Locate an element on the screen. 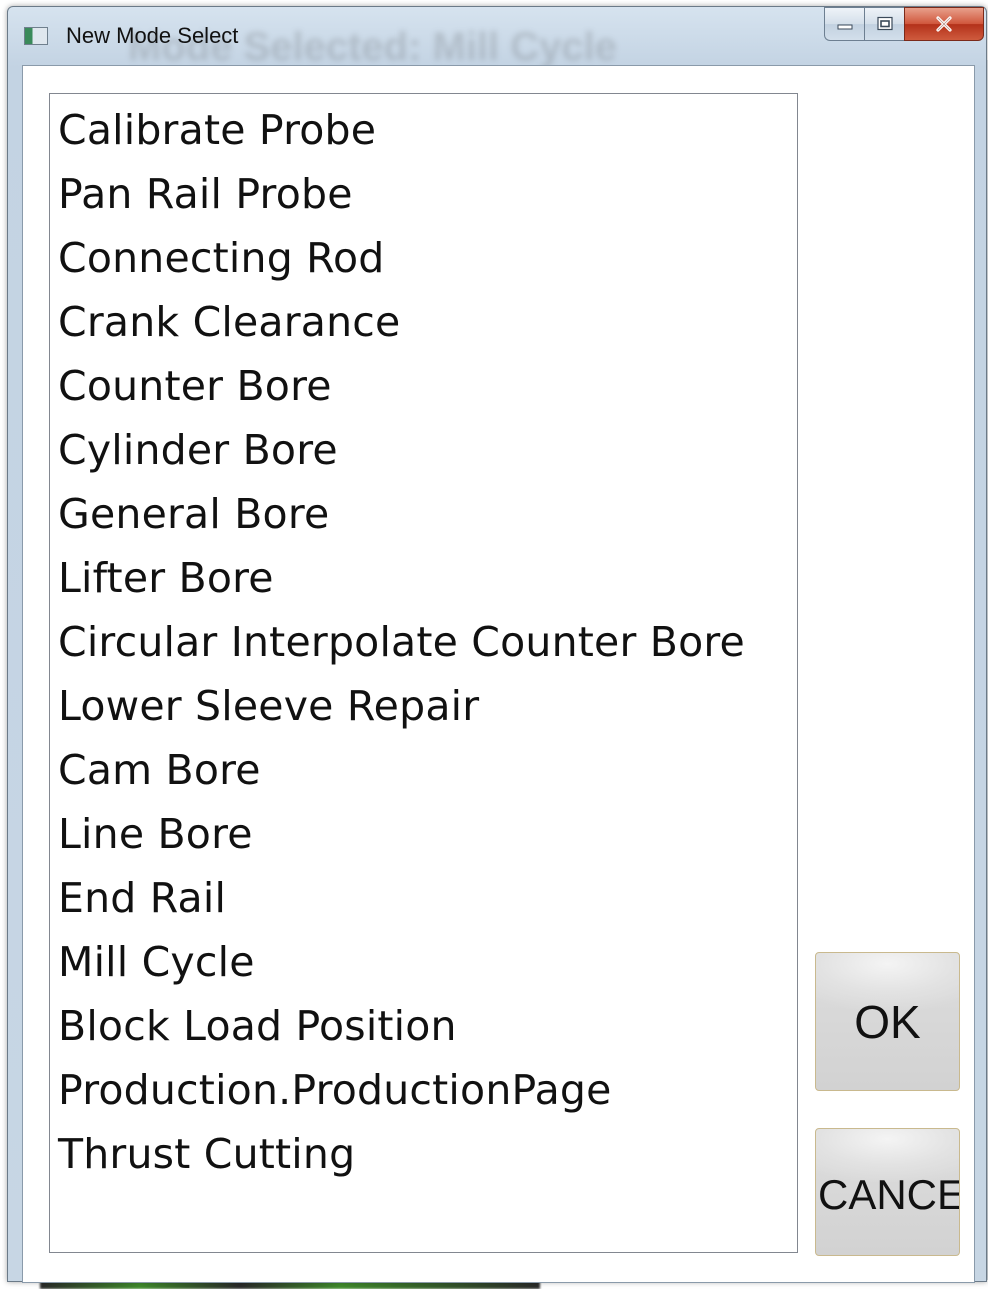 The height and width of the screenshot is (1289, 988). close-icon is located at coordinates (944, 24).